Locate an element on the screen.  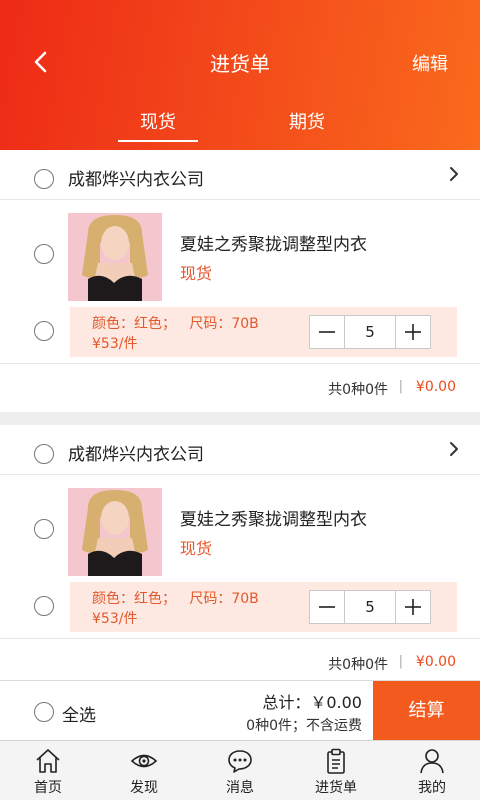
nav-item-profile: 我的 is located at coordinates (432, 770).